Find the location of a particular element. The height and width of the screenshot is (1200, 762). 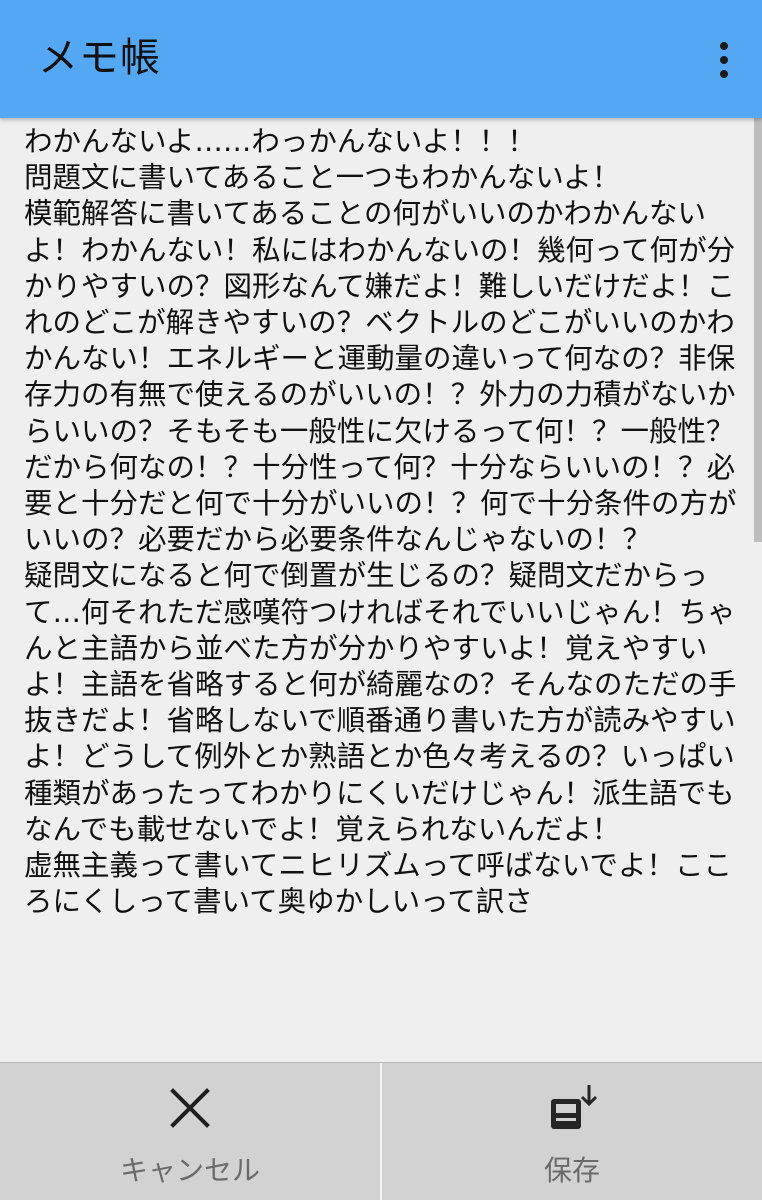

more-vertical-icon is located at coordinates (724, 60).